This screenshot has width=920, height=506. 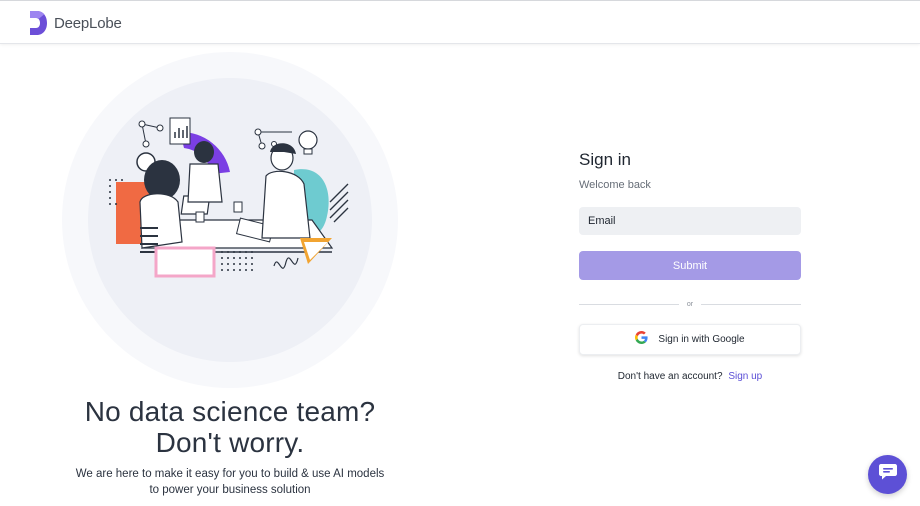 What do you see at coordinates (605, 159) in the screenshot?
I see `signin-title: Sign in` at bounding box center [605, 159].